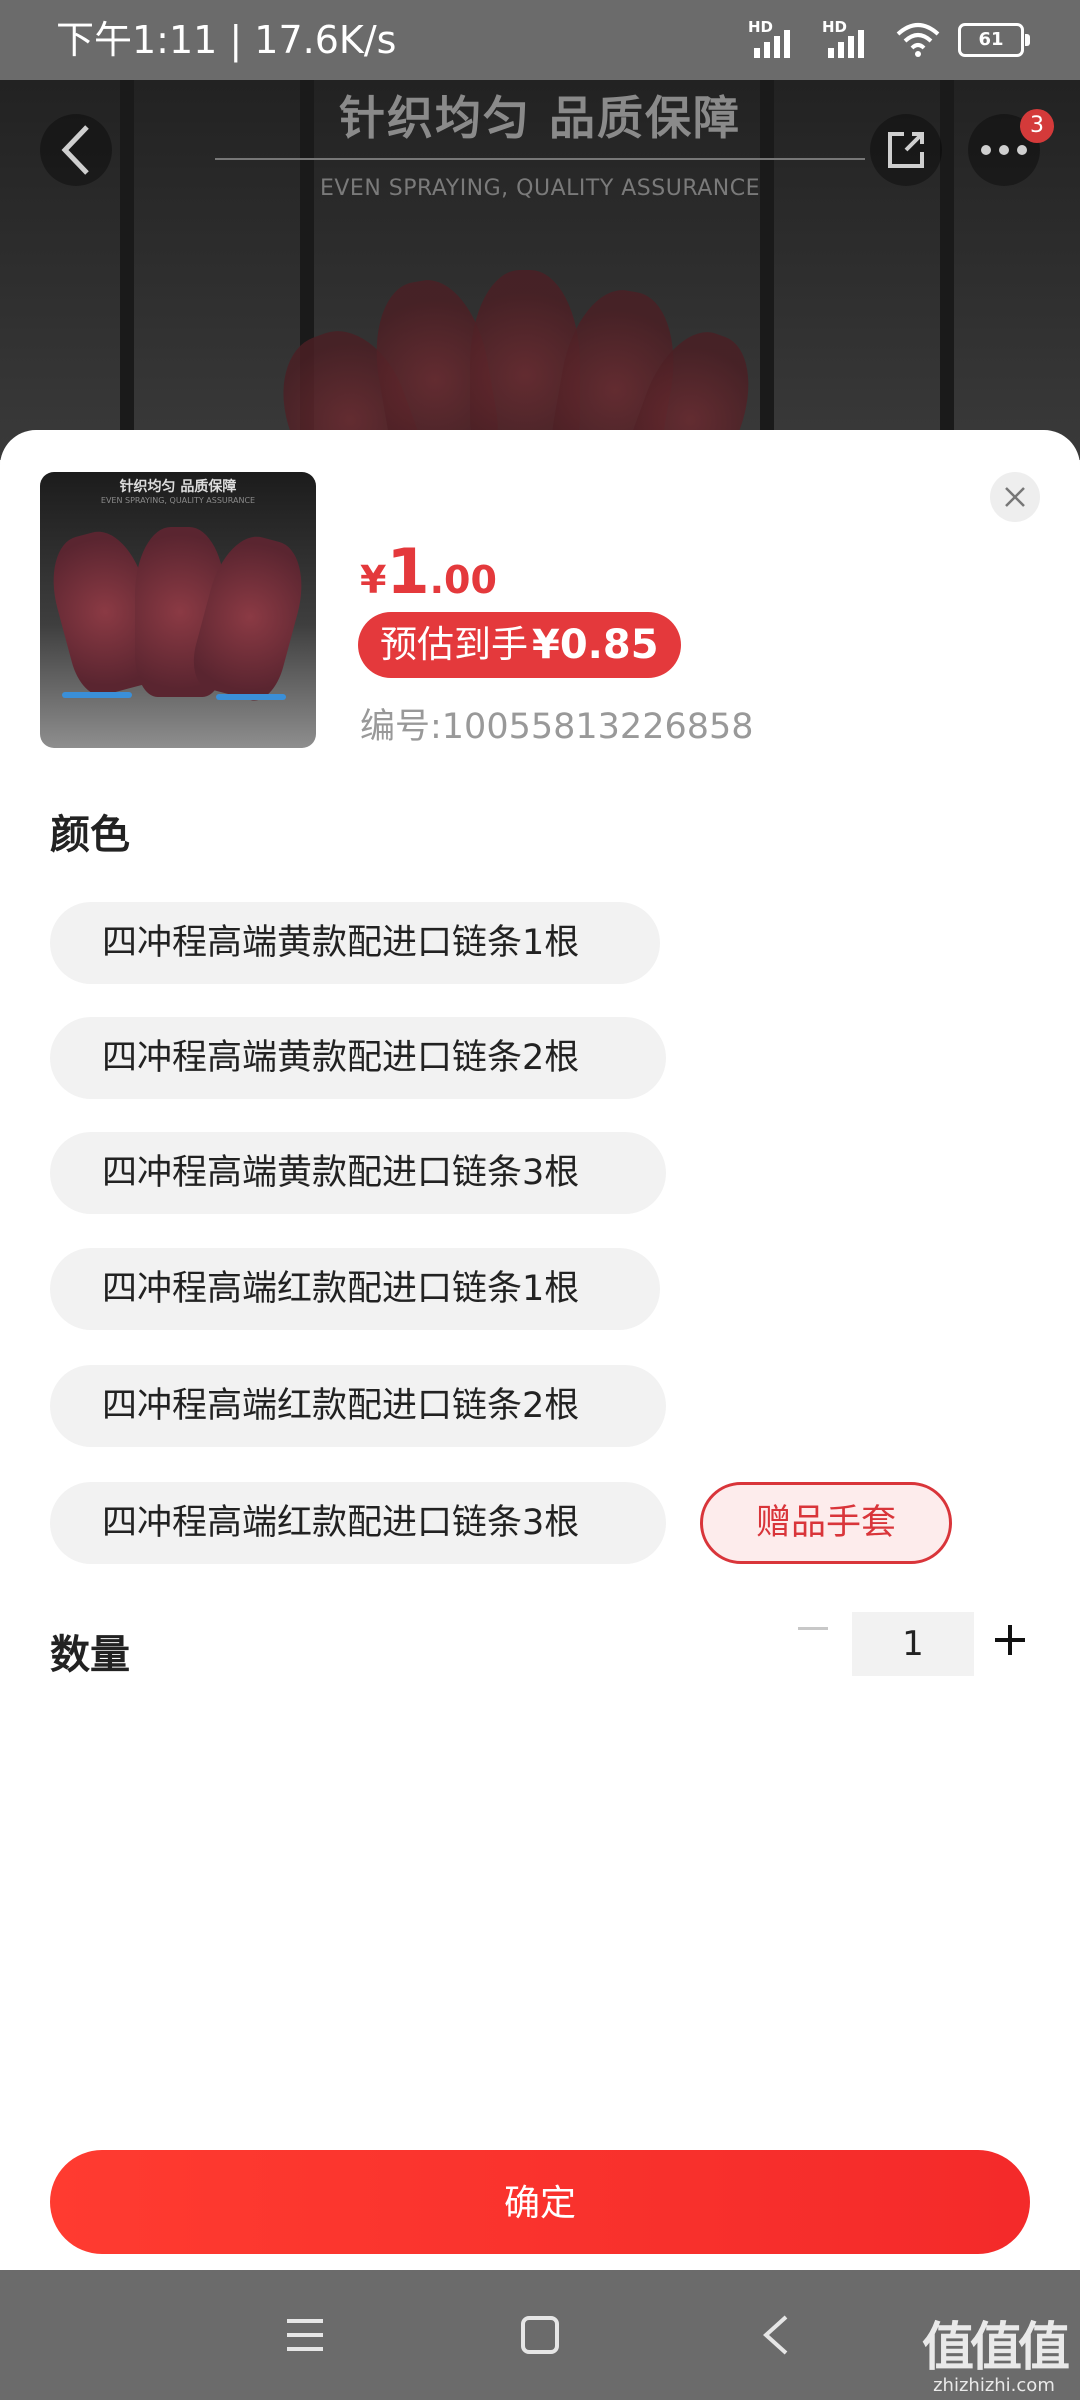 This screenshot has width=1080, height=2400. Describe the element at coordinates (355, 943) in the screenshot. I see `color-option: 四冲程高端黄款配进口链条1根` at that location.